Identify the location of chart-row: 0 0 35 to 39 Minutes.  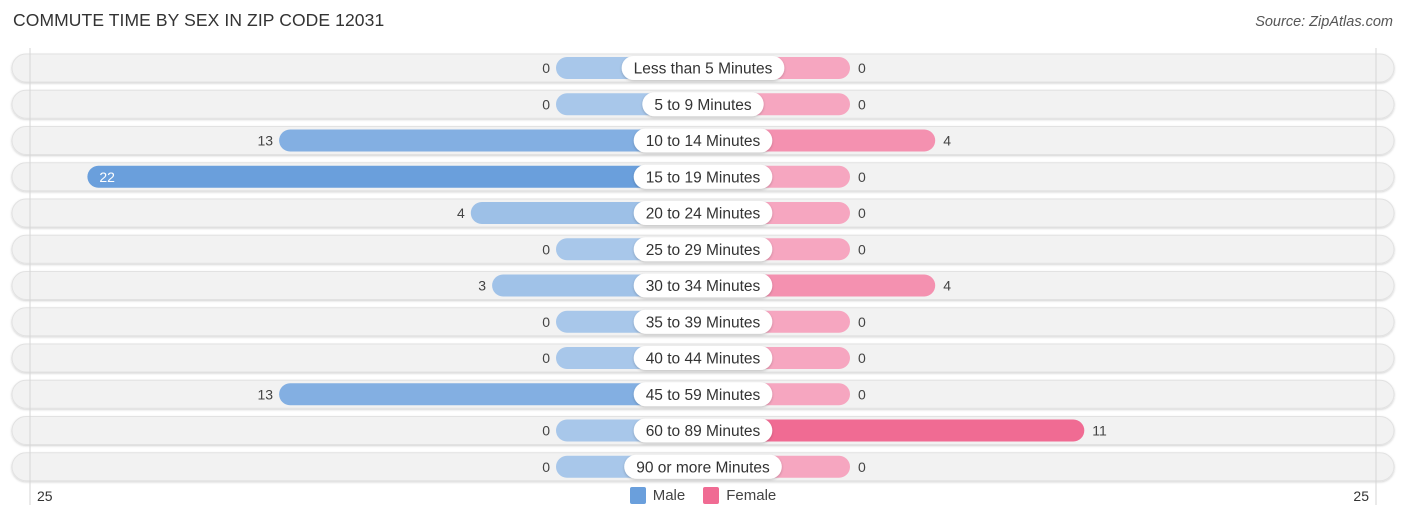
(703, 322).